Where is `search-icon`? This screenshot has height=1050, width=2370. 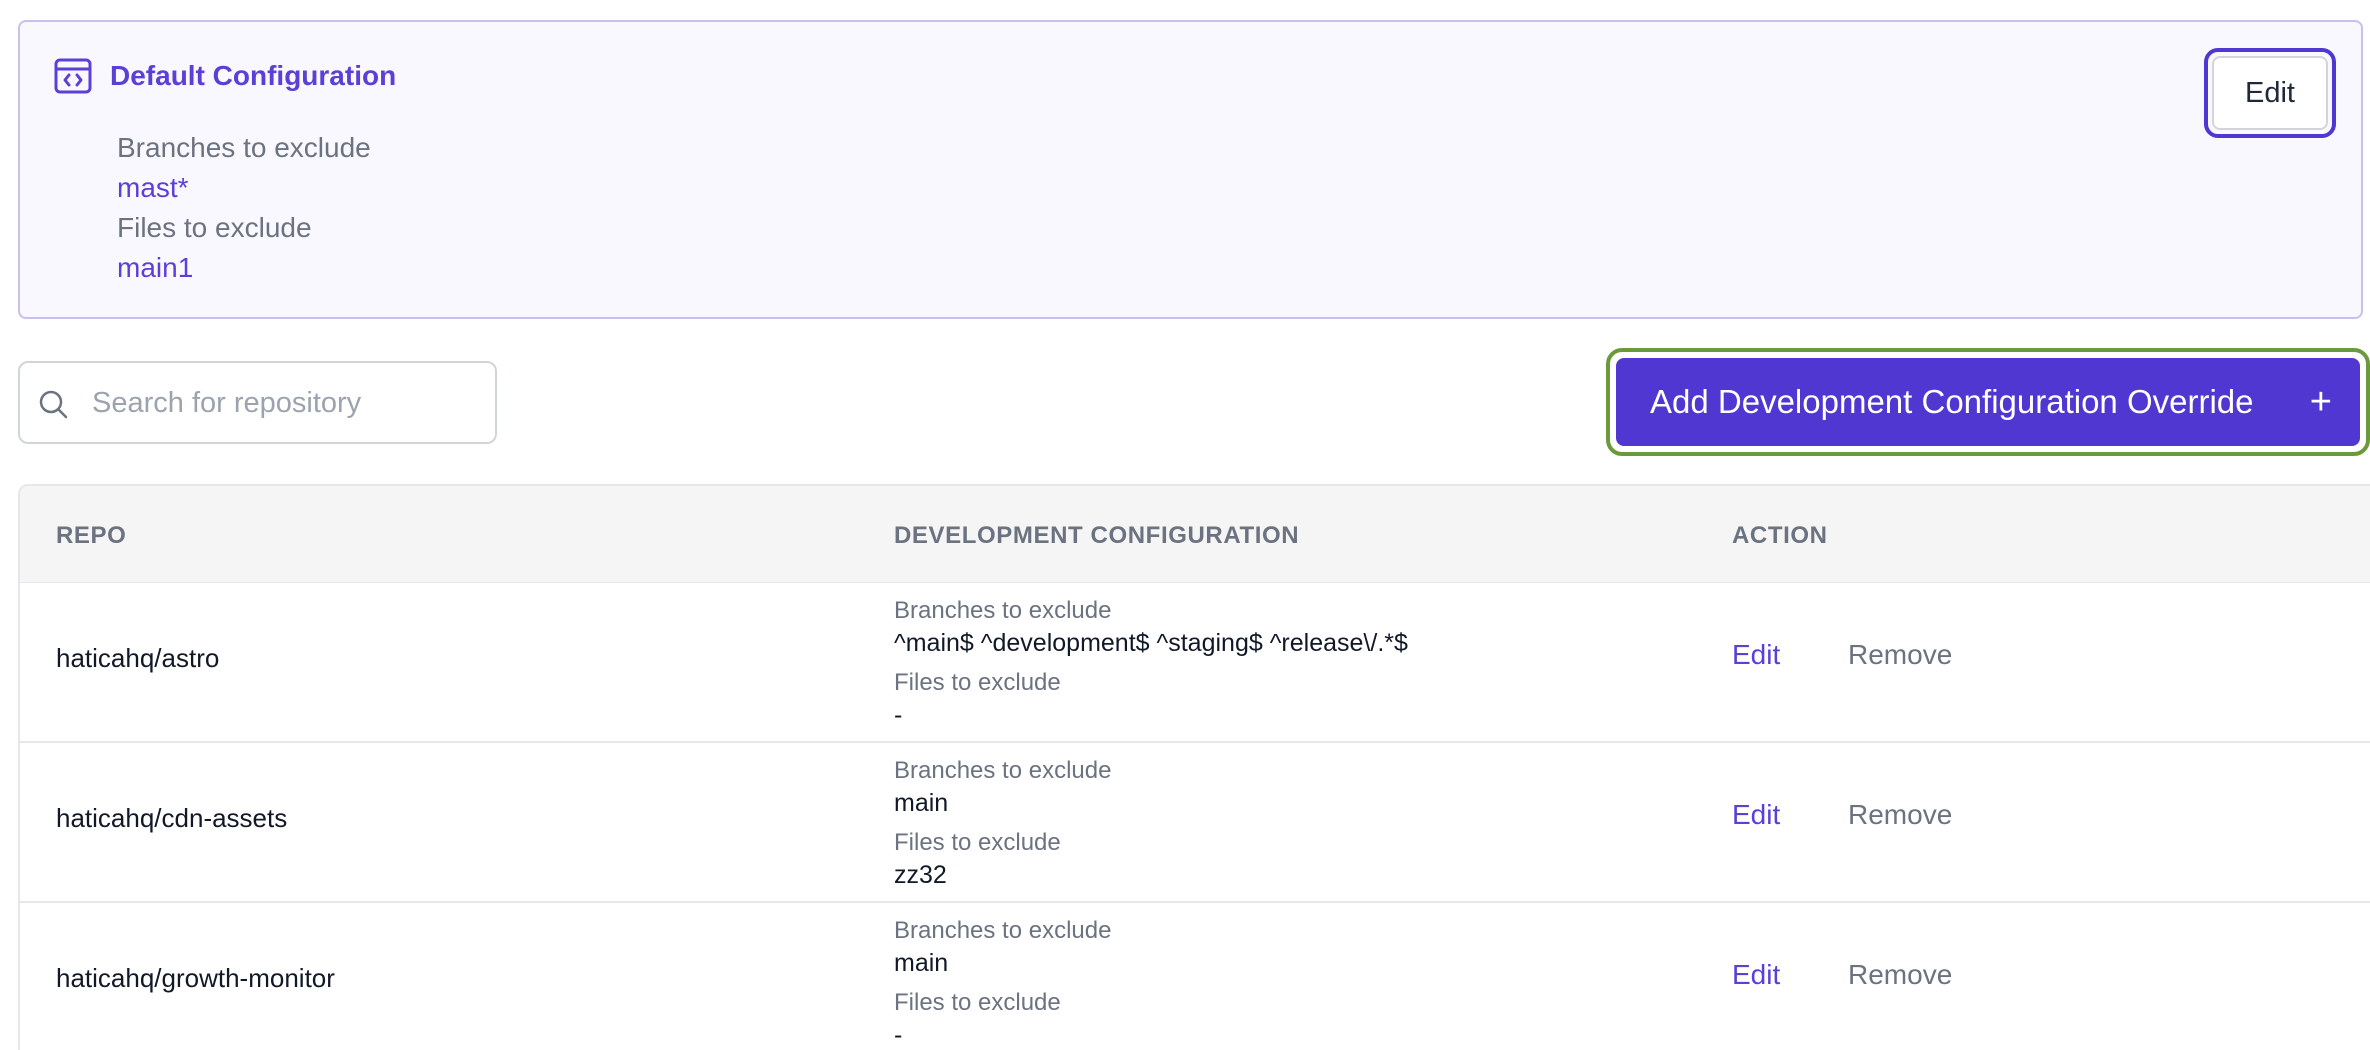
search-icon is located at coordinates (53, 404).